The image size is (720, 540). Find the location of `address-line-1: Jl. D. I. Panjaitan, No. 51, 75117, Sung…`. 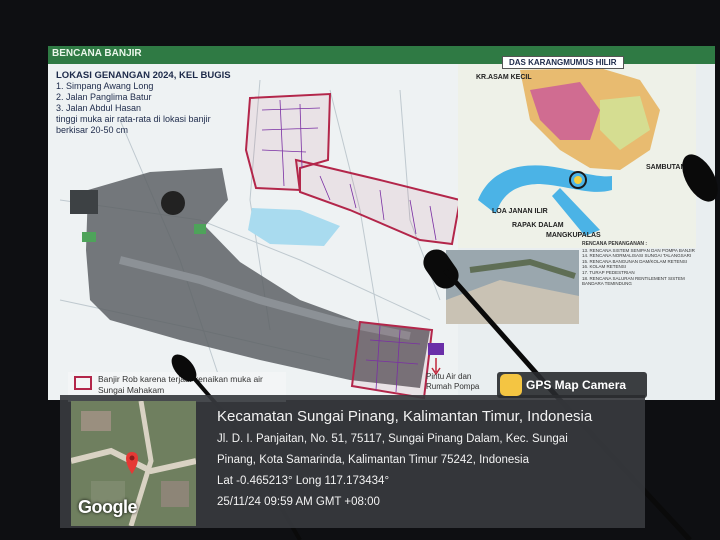

address-line-1: Jl. D. I. Panjaitan, No. 51, 75117, Sung… is located at coordinates (392, 439).